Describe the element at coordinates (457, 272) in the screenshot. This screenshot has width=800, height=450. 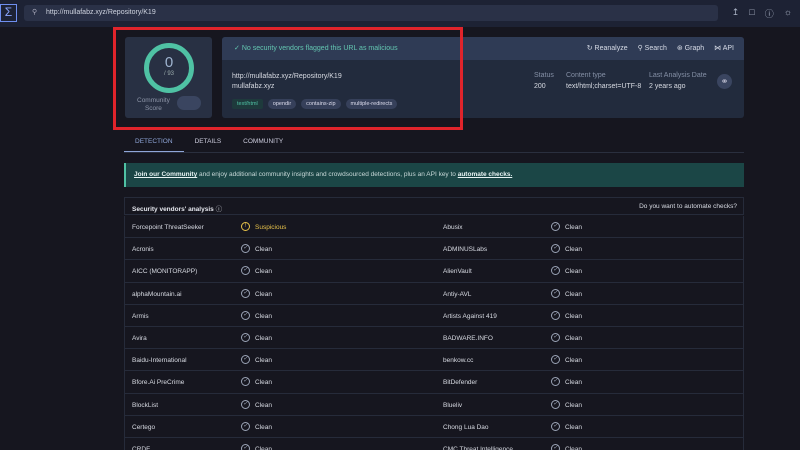
I see `vendor-name-text: AlienVault` at that location.